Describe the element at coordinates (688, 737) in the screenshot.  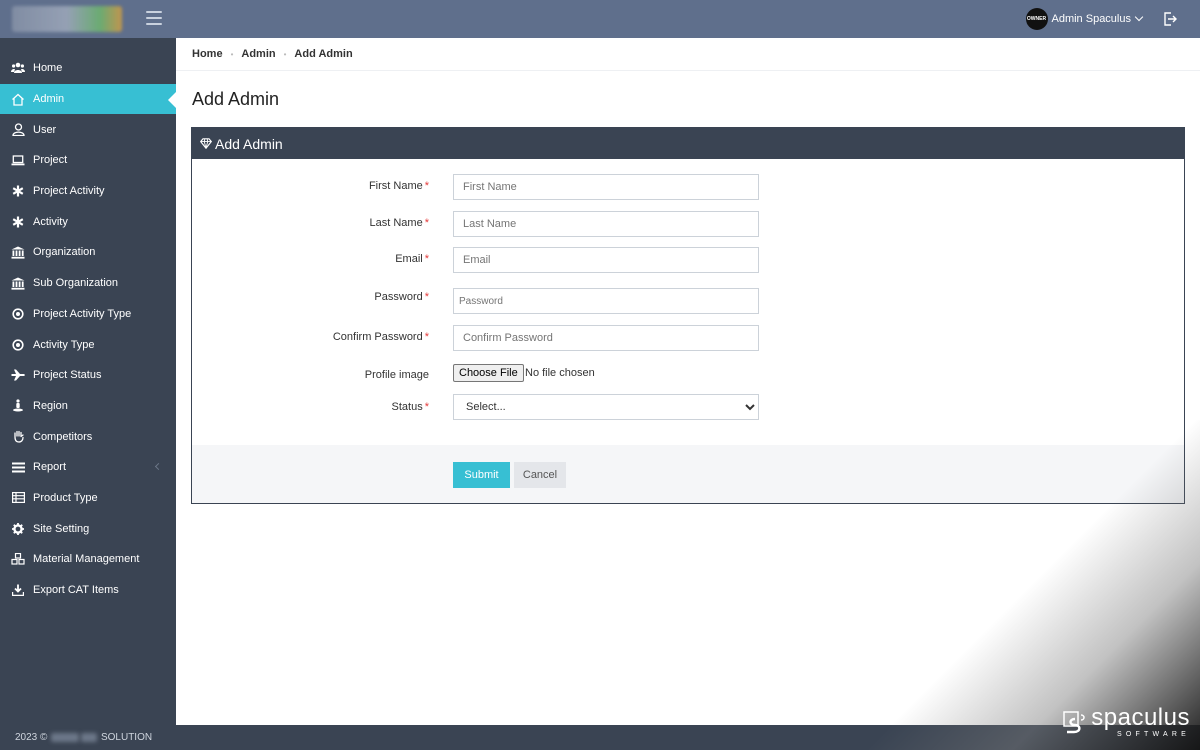
I see `bottom-footer-bar` at that location.